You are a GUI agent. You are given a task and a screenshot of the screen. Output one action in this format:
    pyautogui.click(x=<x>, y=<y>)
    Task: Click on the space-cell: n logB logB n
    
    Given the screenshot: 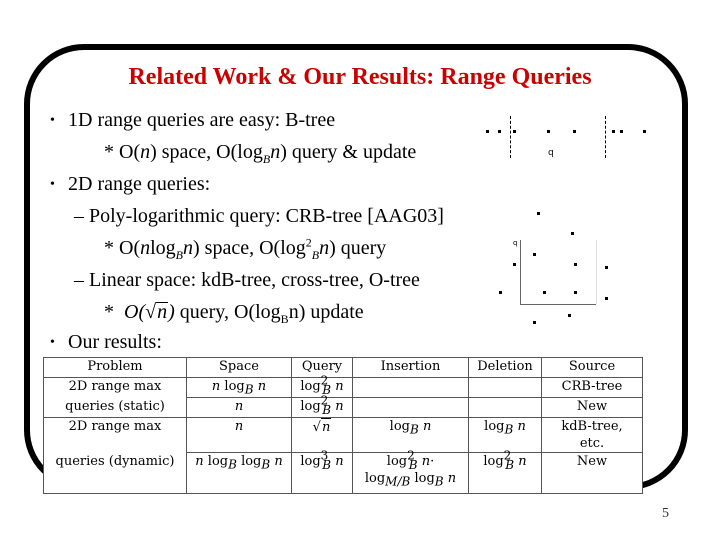 What is the action you would take?
    pyautogui.click(x=239, y=473)
    